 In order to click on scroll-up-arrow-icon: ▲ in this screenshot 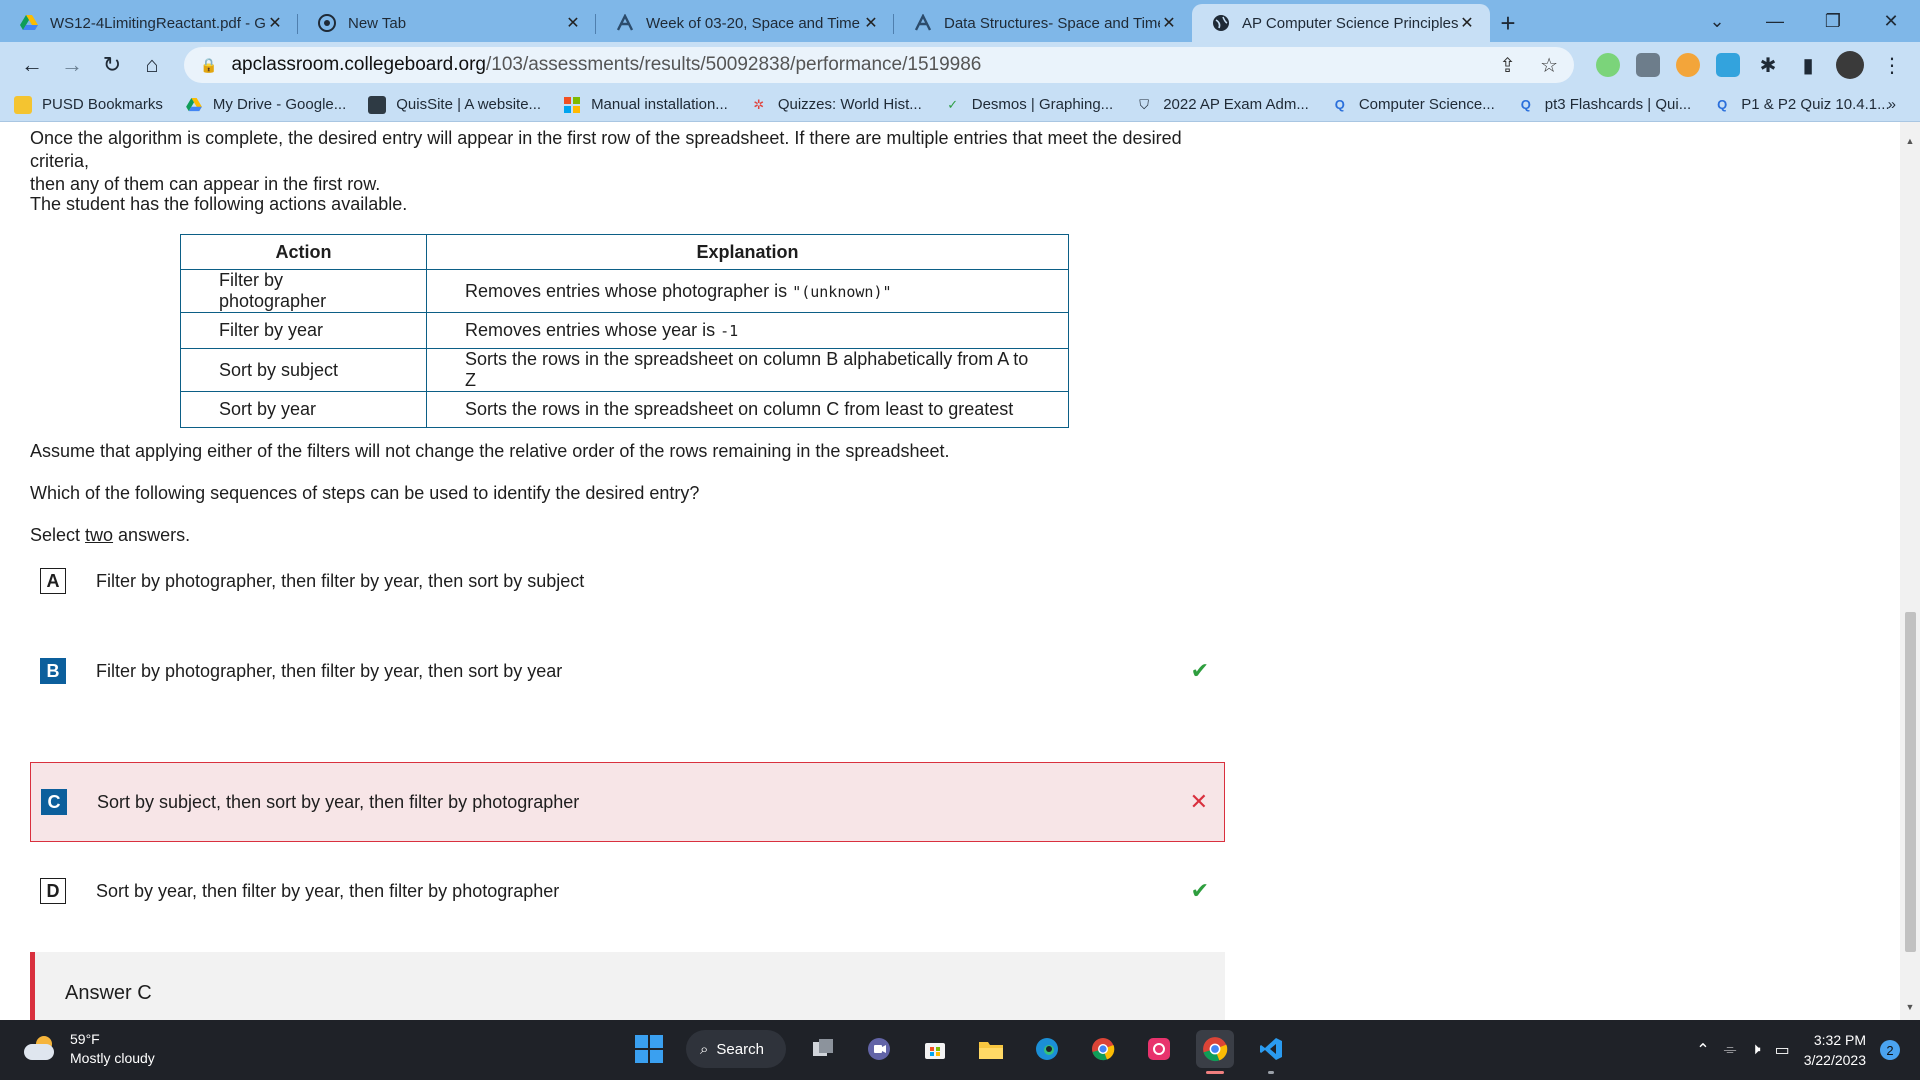, I will do `click(1910, 141)`.